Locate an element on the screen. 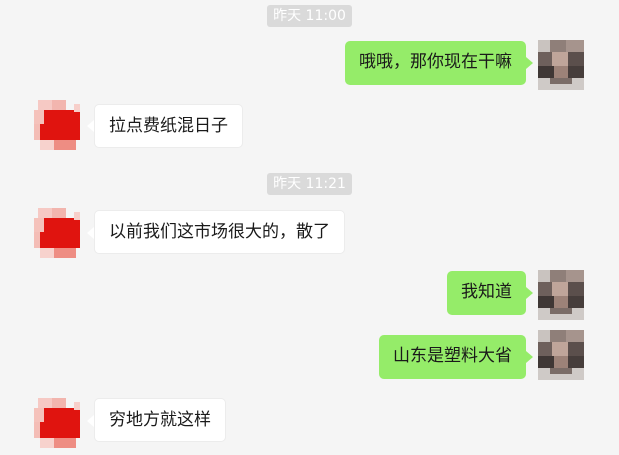 The height and width of the screenshot is (455, 619). timestamp: 昨天 11:21 is located at coordinates (309, 184).